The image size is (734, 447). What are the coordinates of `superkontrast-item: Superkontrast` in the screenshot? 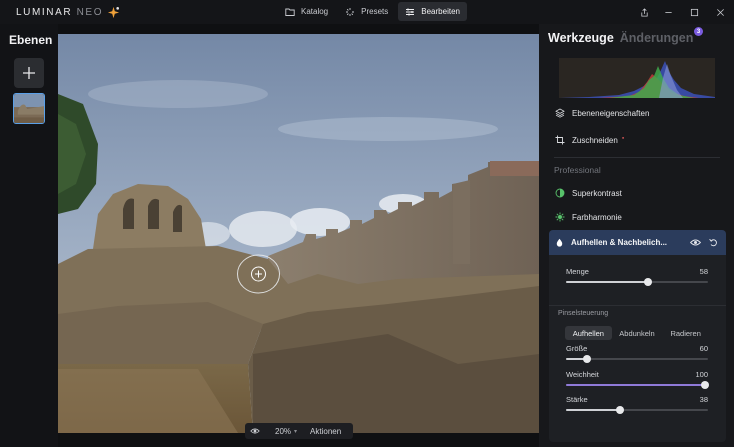 It's located at (588, 193).